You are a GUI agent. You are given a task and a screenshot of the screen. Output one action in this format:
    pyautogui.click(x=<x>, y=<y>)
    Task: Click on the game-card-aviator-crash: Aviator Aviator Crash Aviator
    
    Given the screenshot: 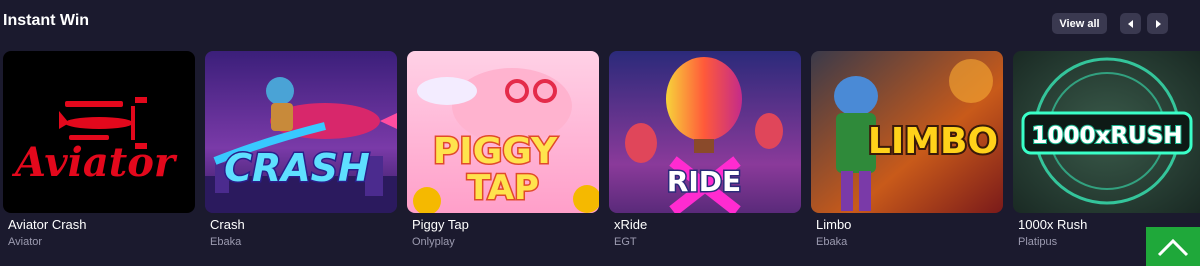 What is the action you would take?
    pyautogui.click(x=99, y=149)
    